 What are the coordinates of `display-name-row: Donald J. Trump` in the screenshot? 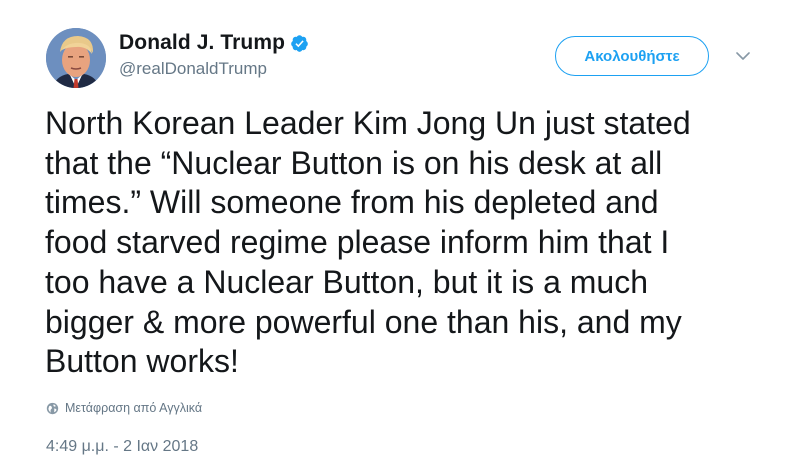 It's located at (214, 43).